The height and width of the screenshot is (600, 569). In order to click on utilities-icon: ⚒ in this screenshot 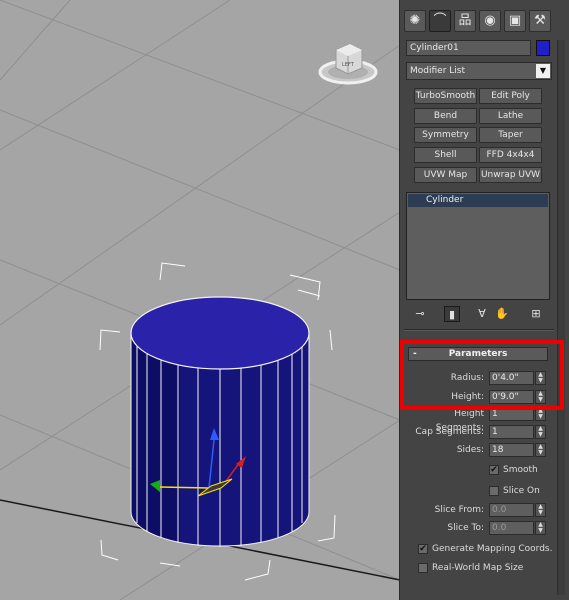, I will do `click(540, 21)`.